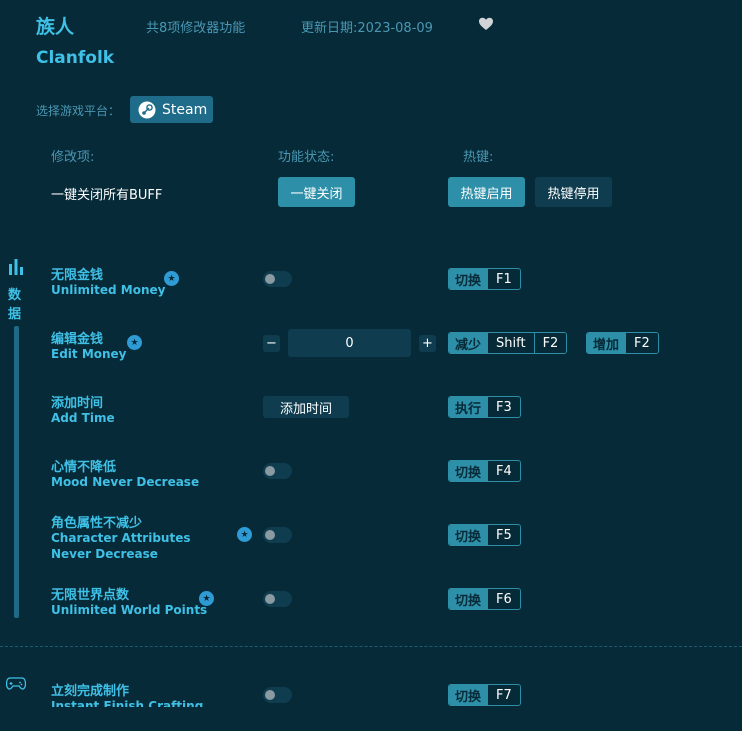  I want to click on row-label-cn: 心情不降低, so click(84, 467).